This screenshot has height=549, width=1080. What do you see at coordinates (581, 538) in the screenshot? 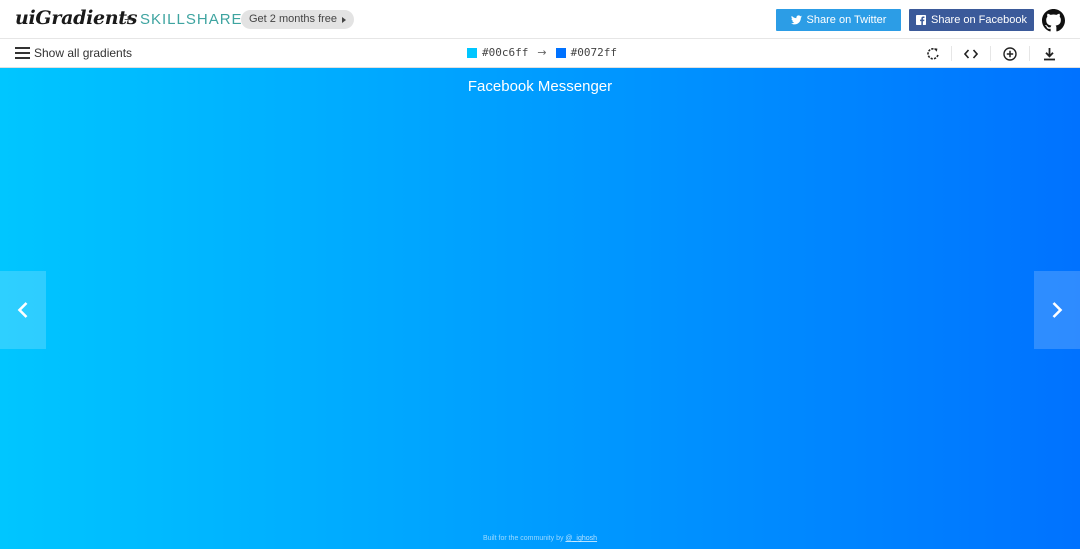
I see `author-link: @_ighosh` at bounding box center [581, 538].